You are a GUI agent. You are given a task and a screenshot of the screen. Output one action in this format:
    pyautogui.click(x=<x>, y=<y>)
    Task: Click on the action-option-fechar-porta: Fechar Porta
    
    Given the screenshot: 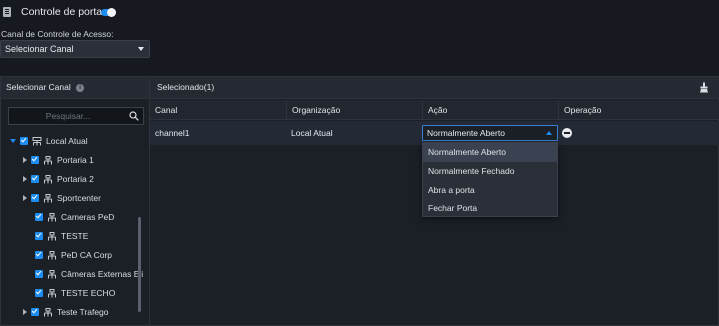 What is the action you would take?
    pyautogui.click(x=490, y=208)
    